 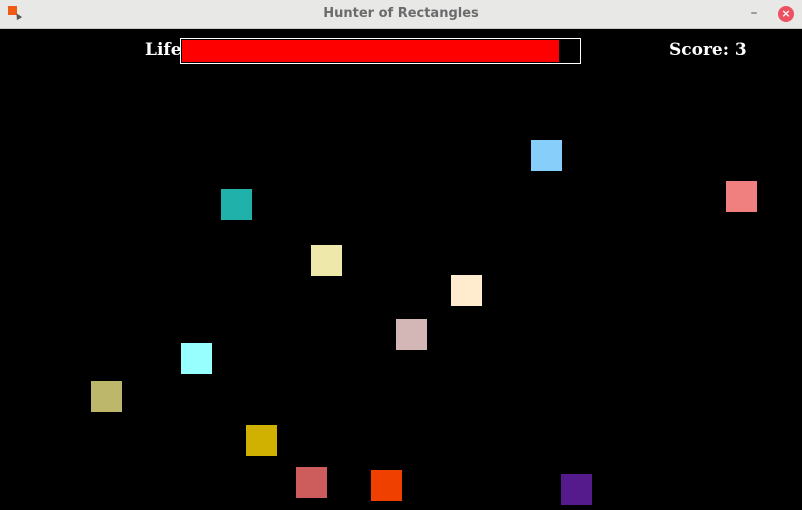 What do you see at coordinates (786, 14) in the screenshot?
I see `close-icon: ×` at bounding box center [786, 14].